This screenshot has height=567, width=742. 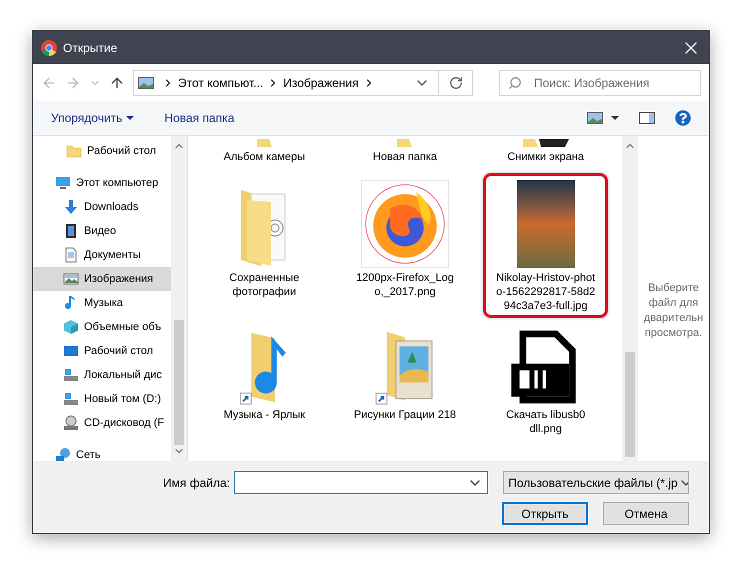 What do you see at coordinates (455, 83) in the screenshot?
I see `refresh-icon` at bounding box center [455, 83].